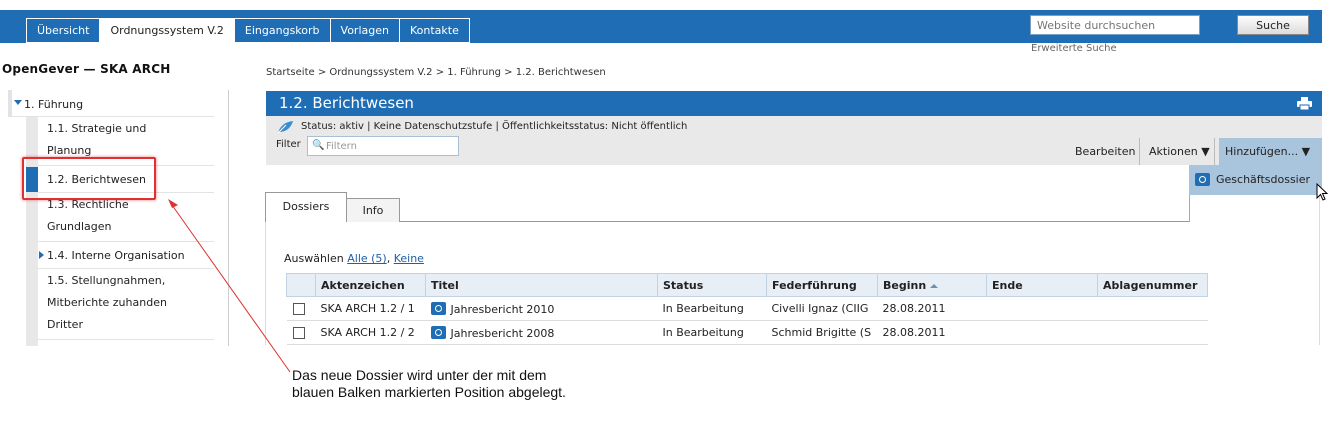  What do you see at coordinates (18, 102) in the screenshot?
I see `expanded-triangle-icon` at bounding box center [18, 102].